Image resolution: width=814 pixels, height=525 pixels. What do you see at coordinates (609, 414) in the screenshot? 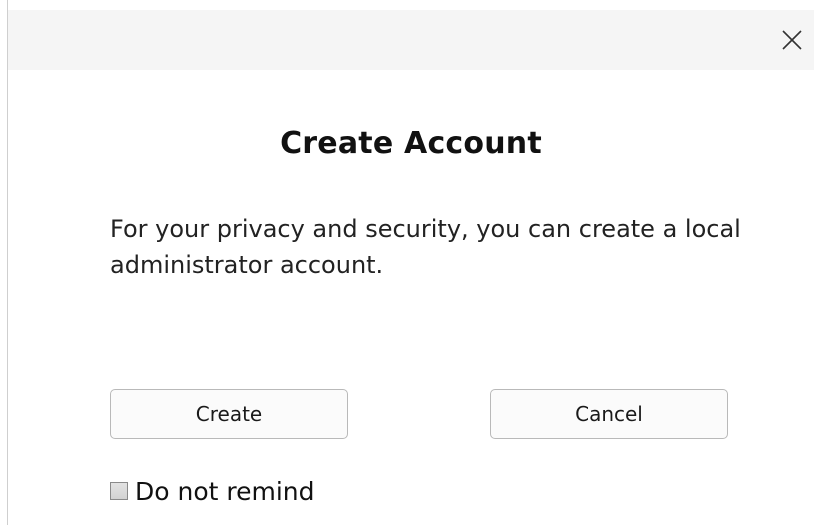
I see `cancel-button: Cancel` at bounding box center [609, 414].